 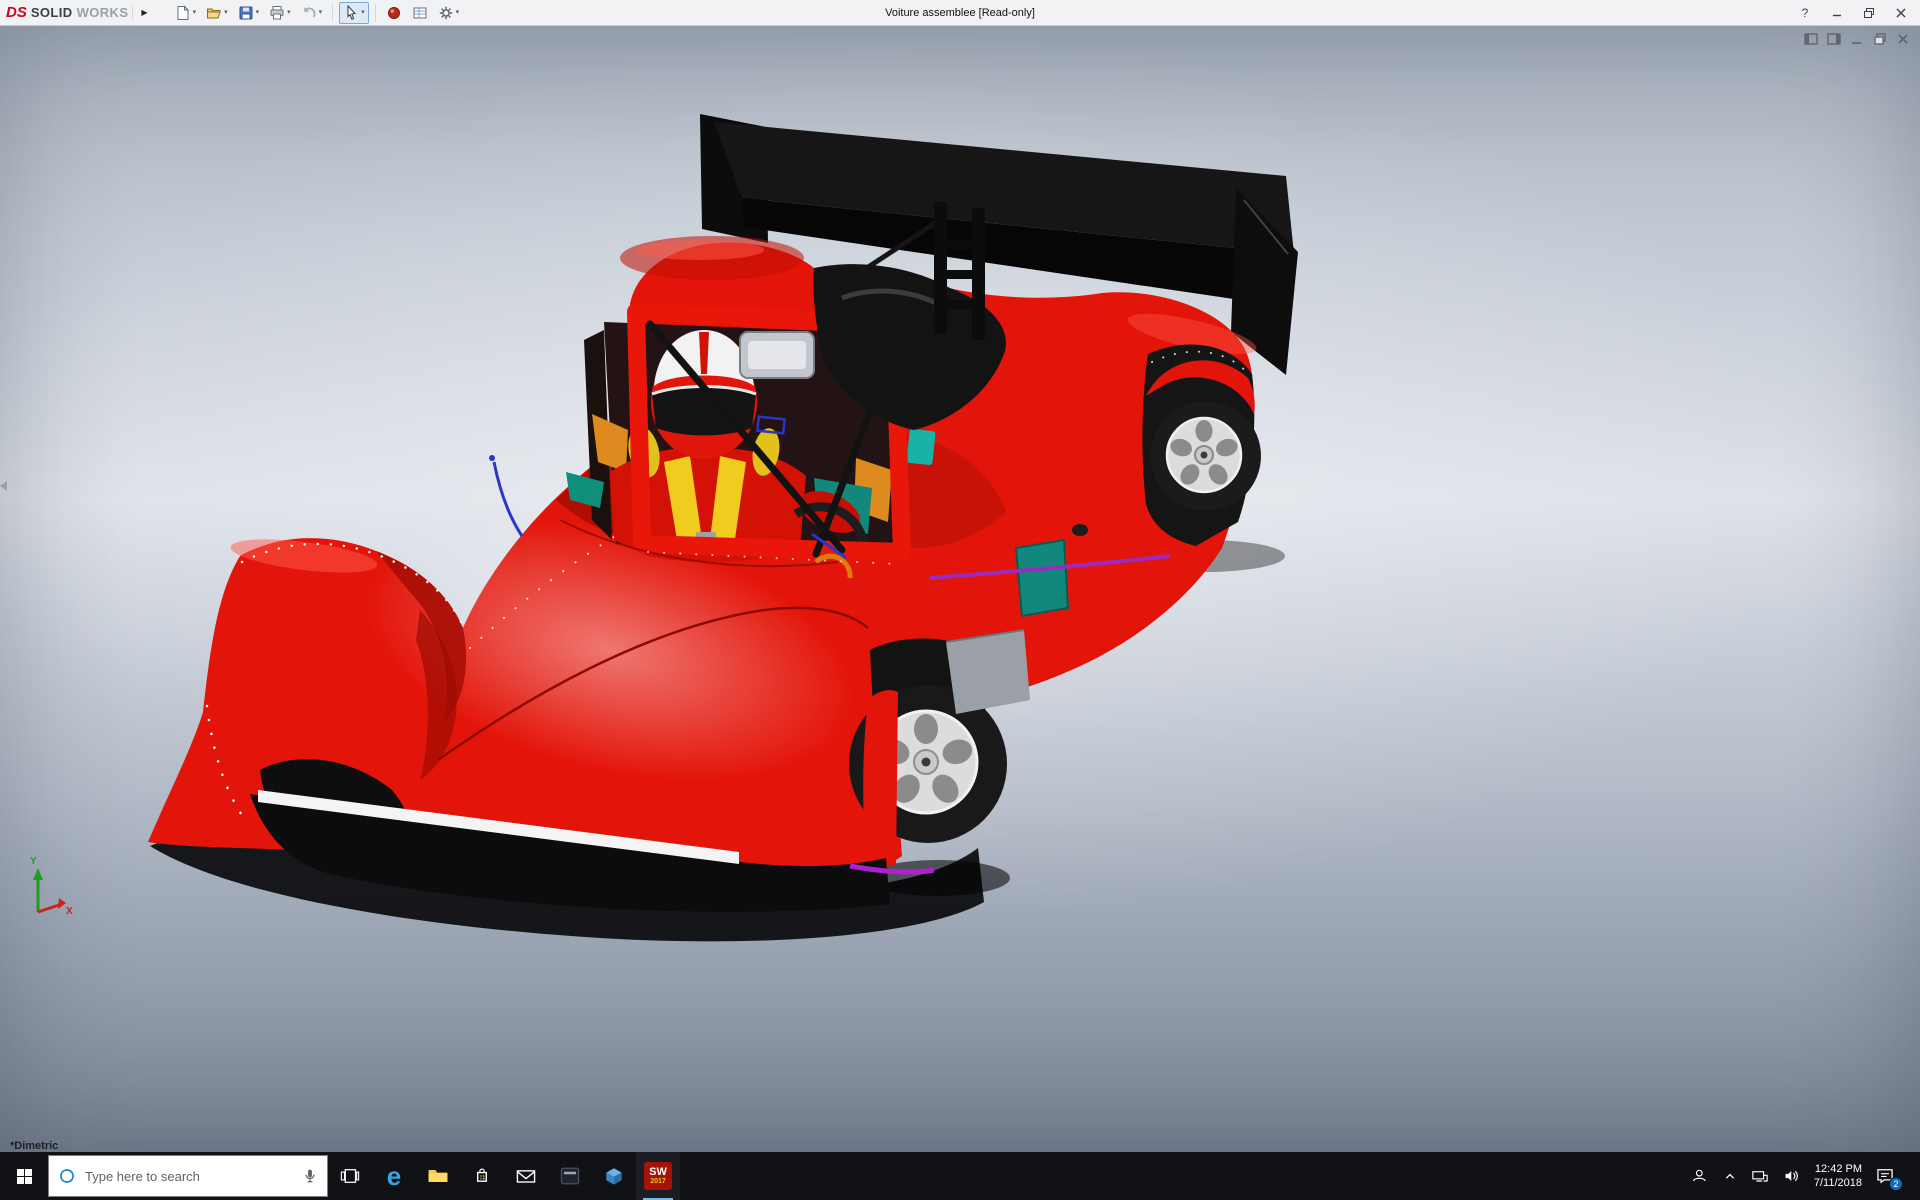 I want to click on solidworks-app-icon: SW 2017, so click(x=658, y=1176).